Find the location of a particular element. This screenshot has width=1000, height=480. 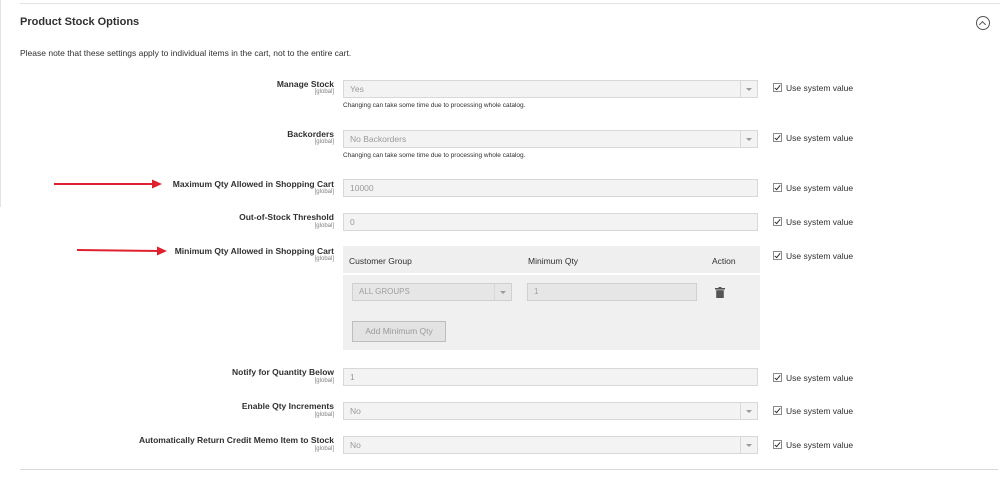

column-header-customer-group: Customer Group is located at coordinates (380, 261).